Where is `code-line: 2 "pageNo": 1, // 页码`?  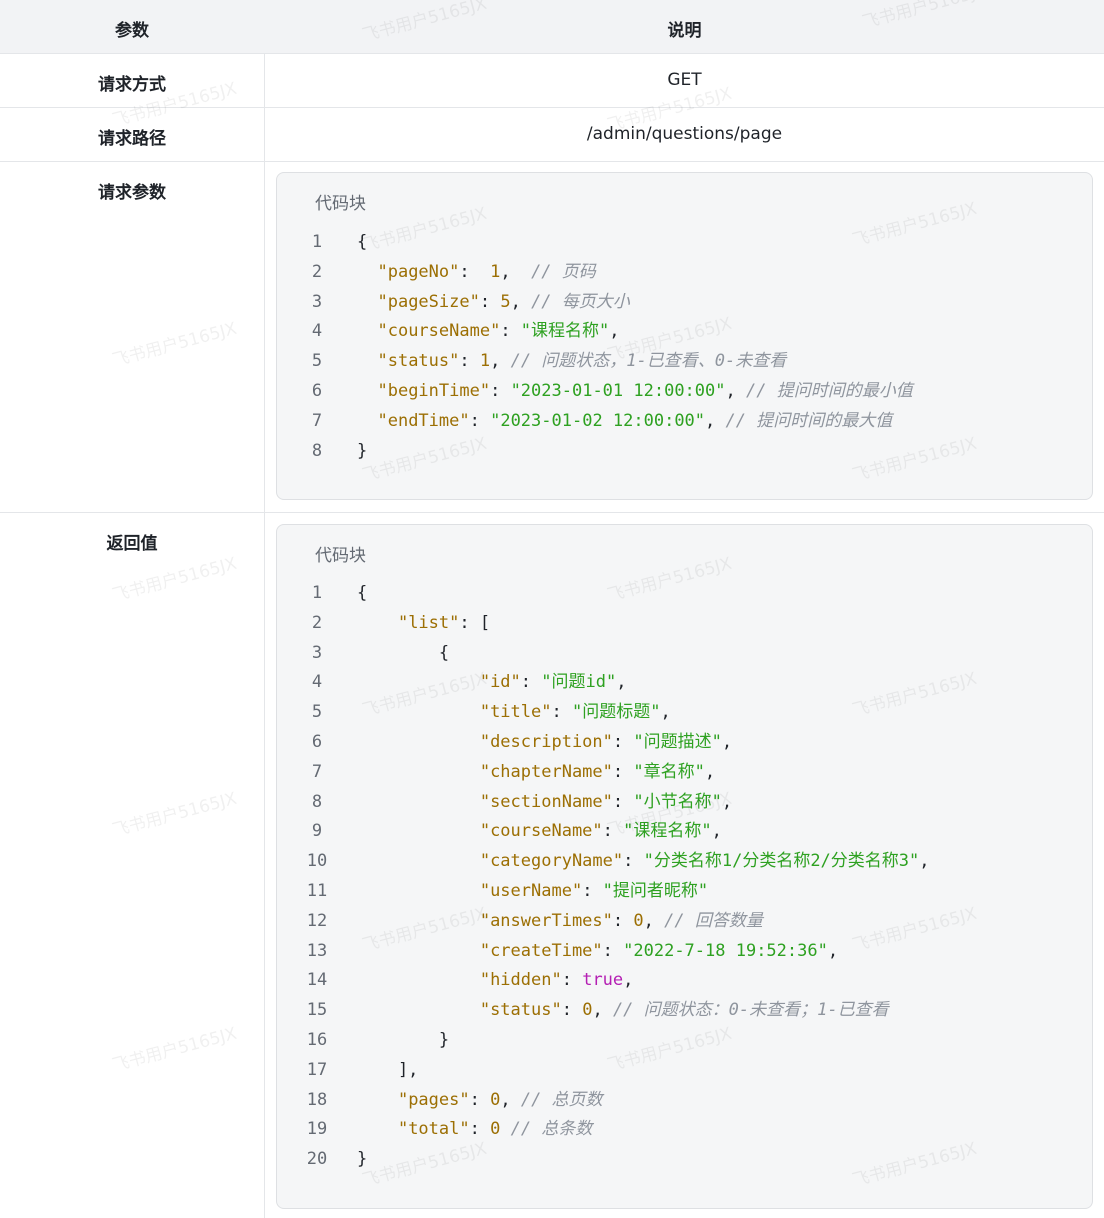 code-line: 2 "pageNo": 1, // 页码 is located at coordinates (684, 272).